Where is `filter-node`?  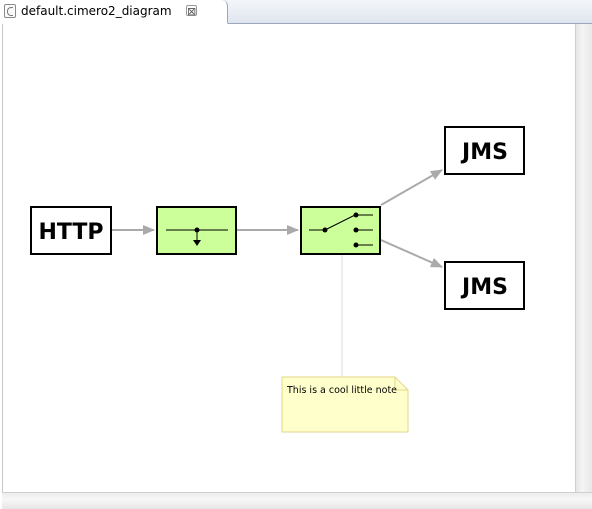
filter-node is located at coordinates (196, 230).